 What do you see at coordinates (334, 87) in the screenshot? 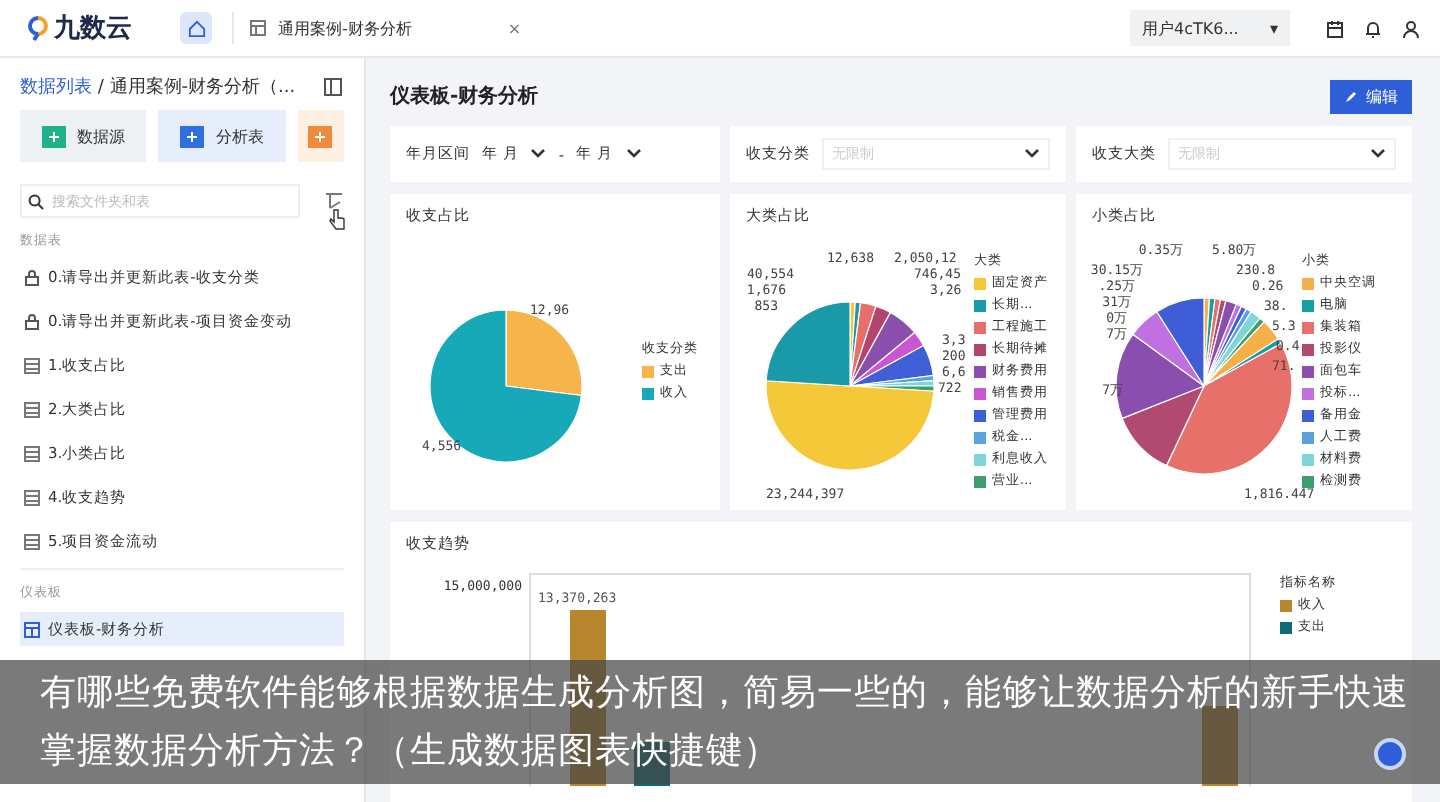
I see `panel-icon` at bounding box center [334, 87].